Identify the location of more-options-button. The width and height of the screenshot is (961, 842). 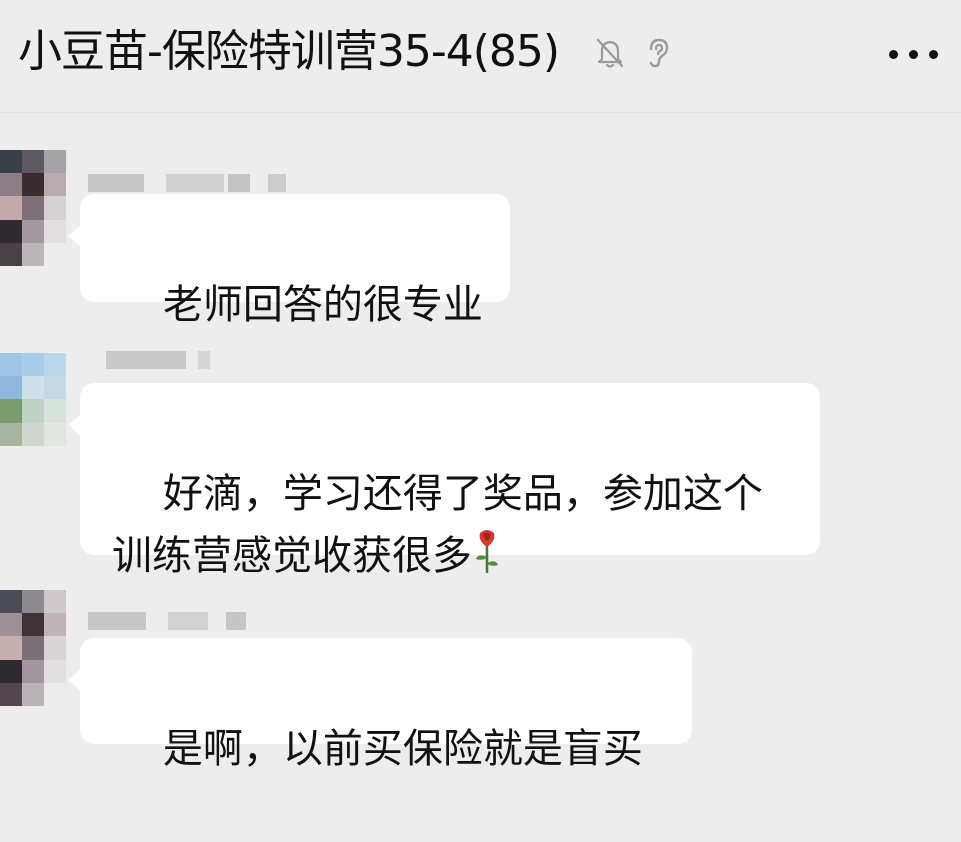
(915, 54).